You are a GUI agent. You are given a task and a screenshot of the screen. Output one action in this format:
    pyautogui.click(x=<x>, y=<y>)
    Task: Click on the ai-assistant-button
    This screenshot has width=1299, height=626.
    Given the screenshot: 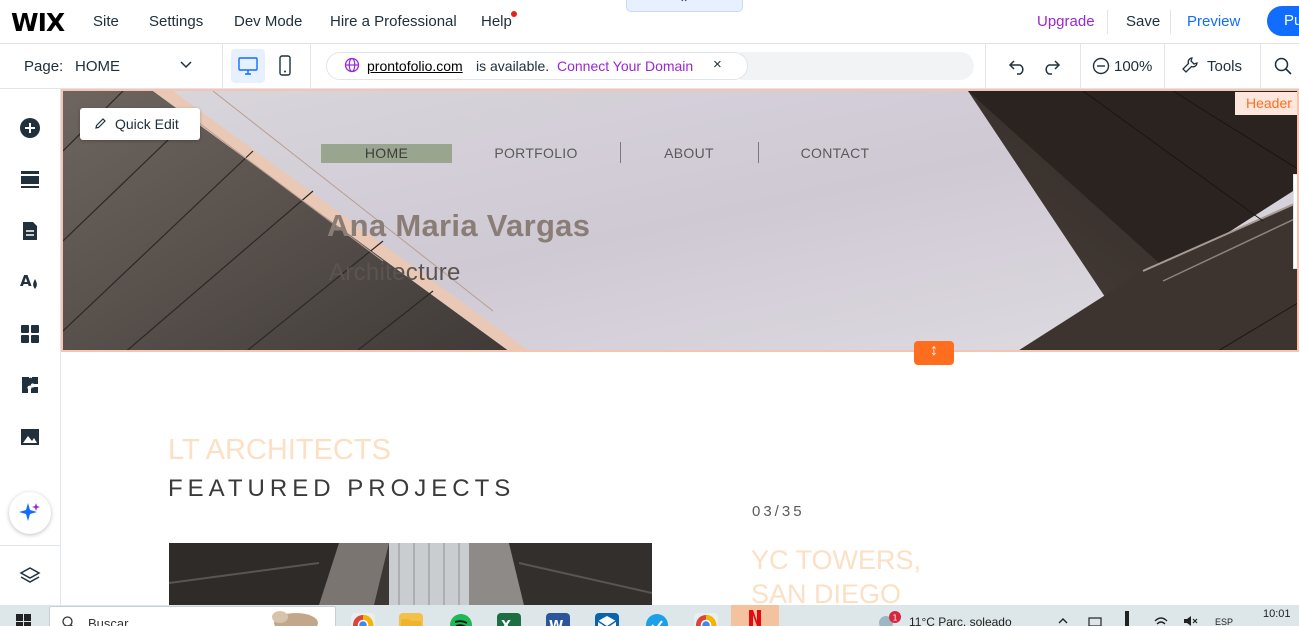 What is the action you would take?
    pyautogui.click(x=30, y=513)
    